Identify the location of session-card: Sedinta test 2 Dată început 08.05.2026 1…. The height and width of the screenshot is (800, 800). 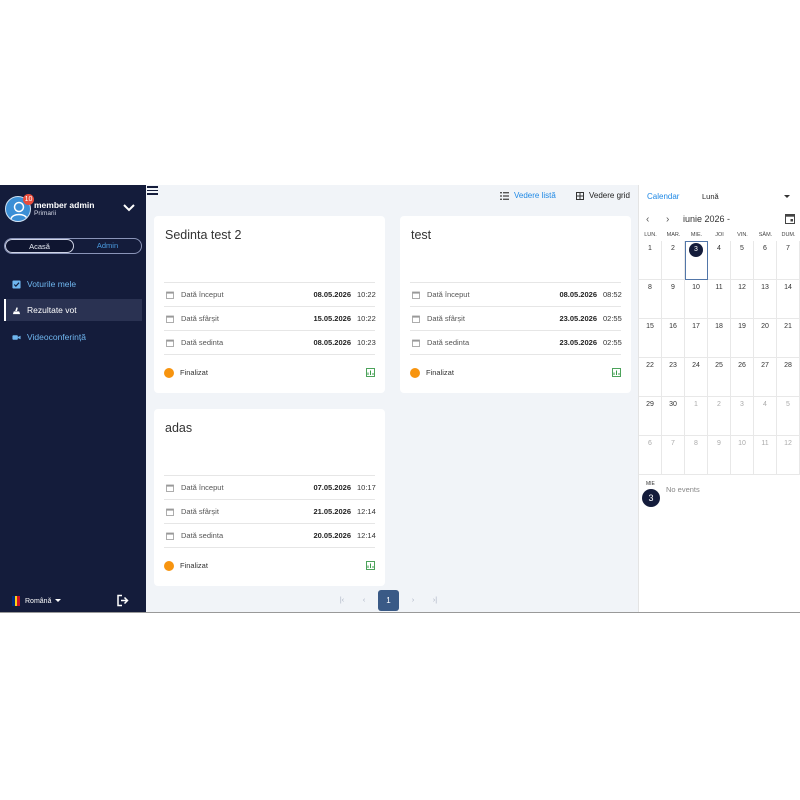
(269, 304).